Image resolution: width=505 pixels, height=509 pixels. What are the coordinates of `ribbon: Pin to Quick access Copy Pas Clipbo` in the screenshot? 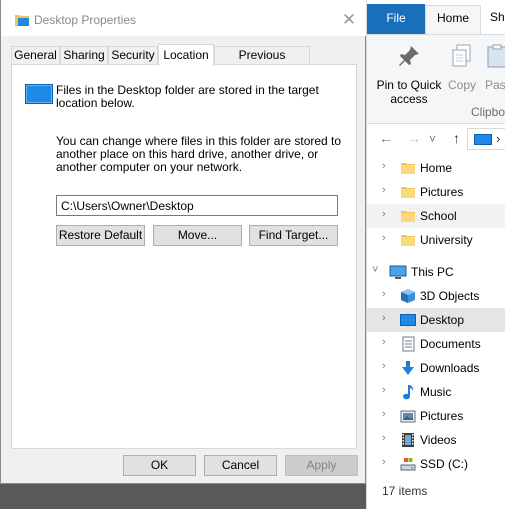 It's located at (436, 79).